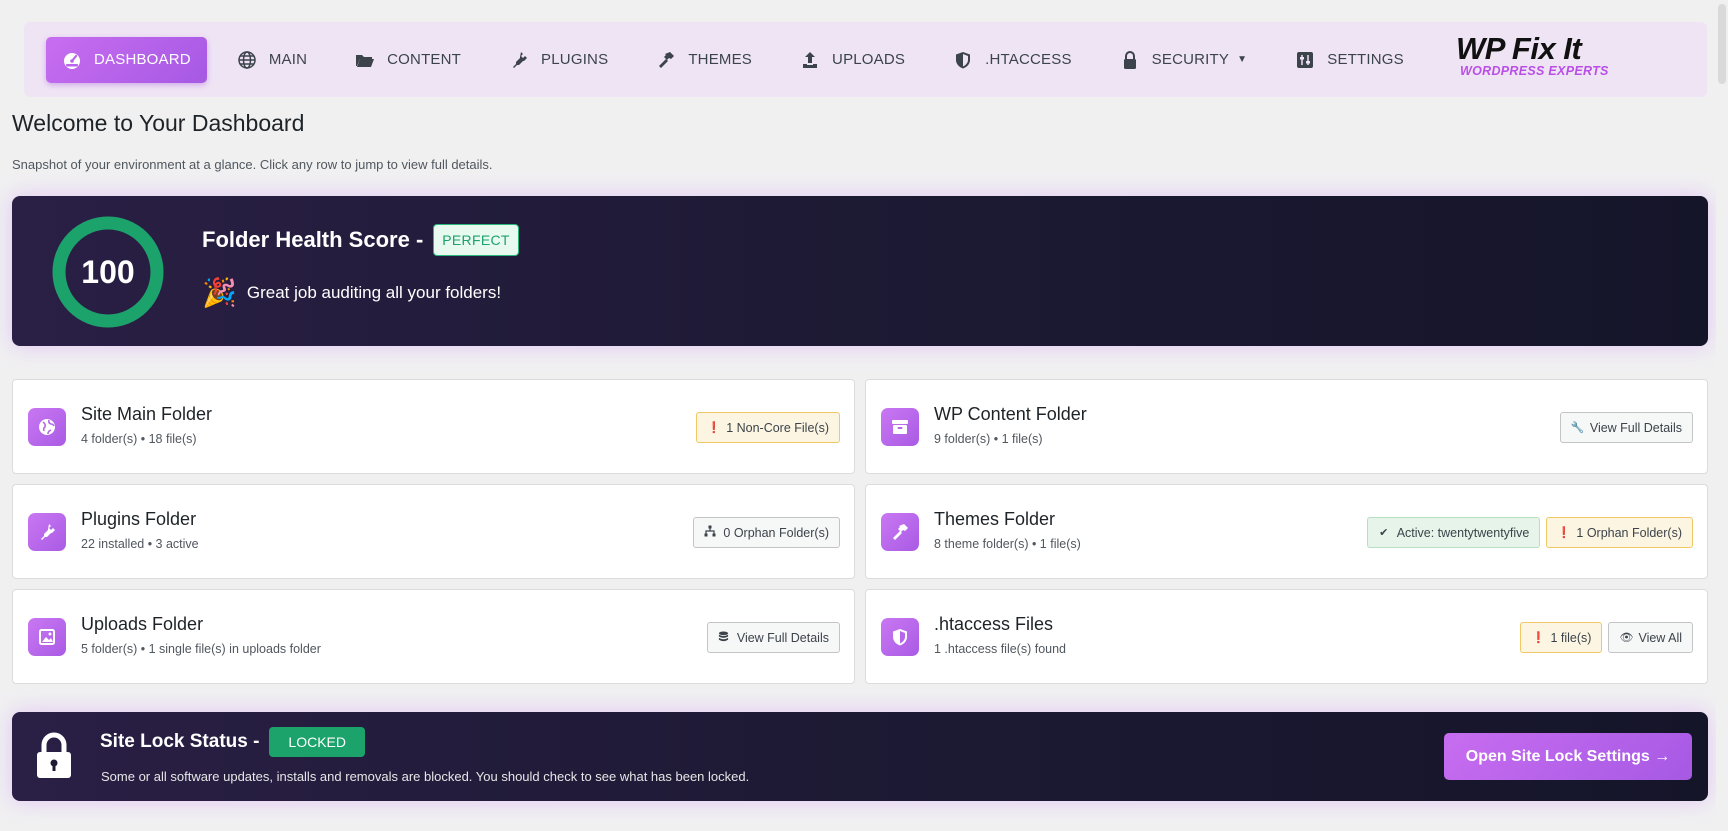  Describe the element at coordinates (995, 519) in the screenshot. I see `card-title: Themes Folder` at that location.